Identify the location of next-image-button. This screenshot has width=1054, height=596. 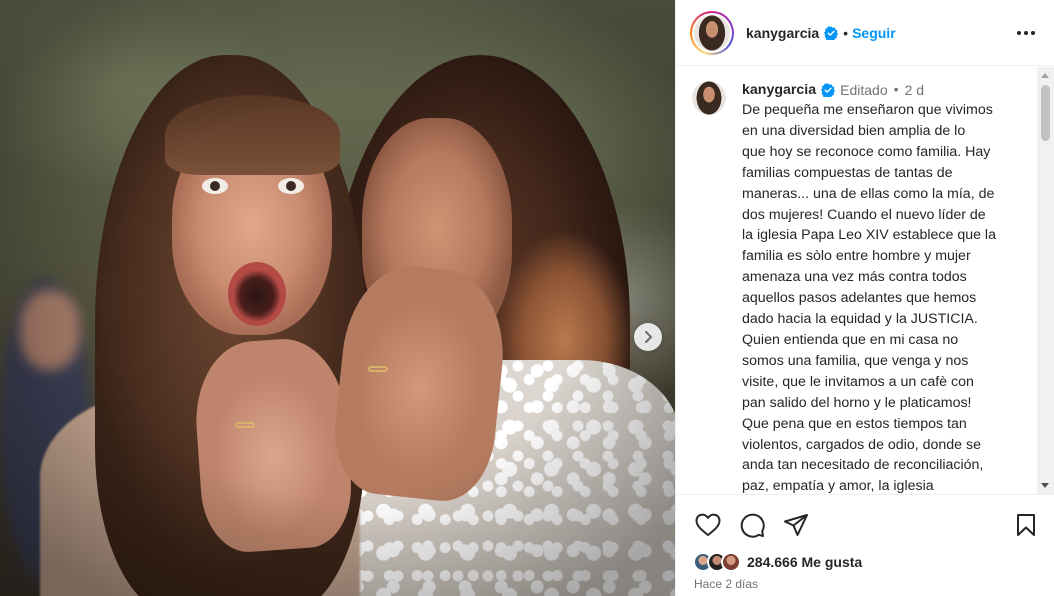
(648, 337).